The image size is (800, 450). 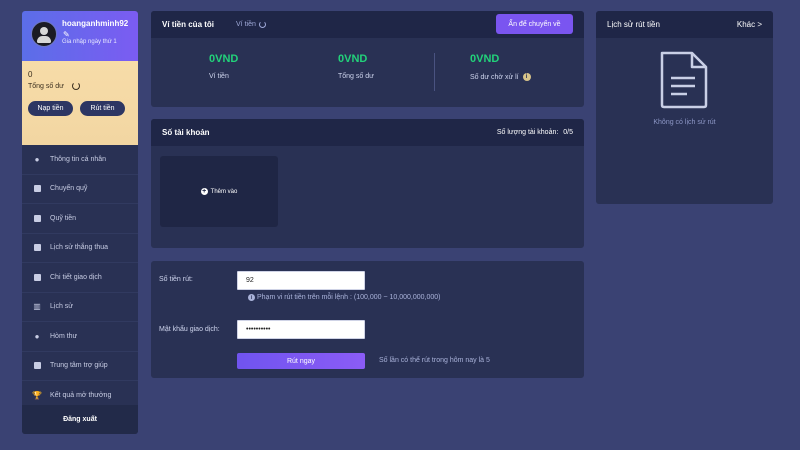 What do you see at coordinates (189, 329) in the screenshot?
I see `password-label: Mật khẩu giao dịch:` at bounding box center [189, 329].